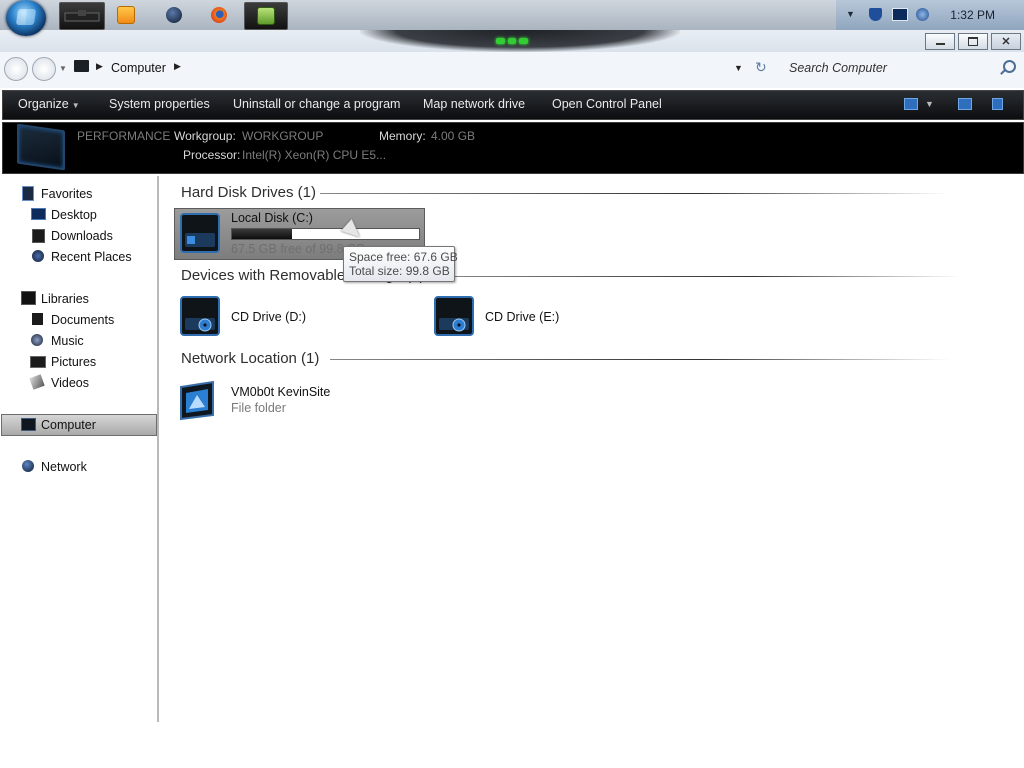 Image resolution: width=1024 pixels, height=768 pixels. Describe the element at coordinates (325, 234) in the screenshot. I see `disk-usage-bar` at that location.